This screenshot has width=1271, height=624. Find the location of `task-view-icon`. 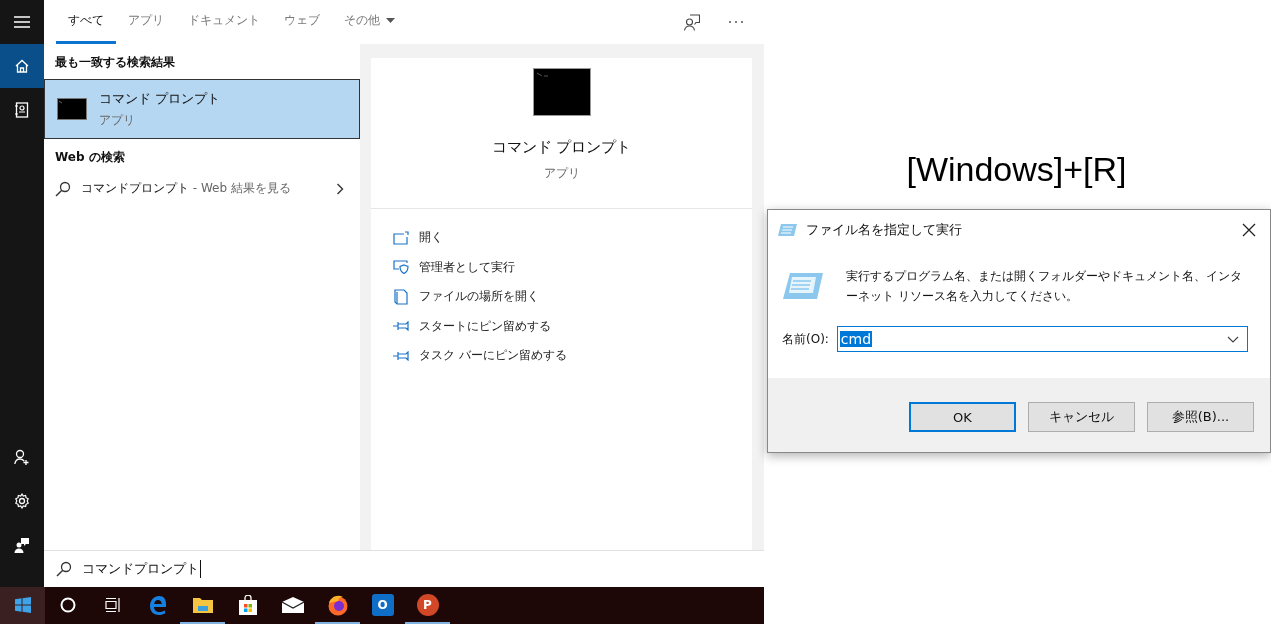

task-view-icon is located at coordinates (112, 604).